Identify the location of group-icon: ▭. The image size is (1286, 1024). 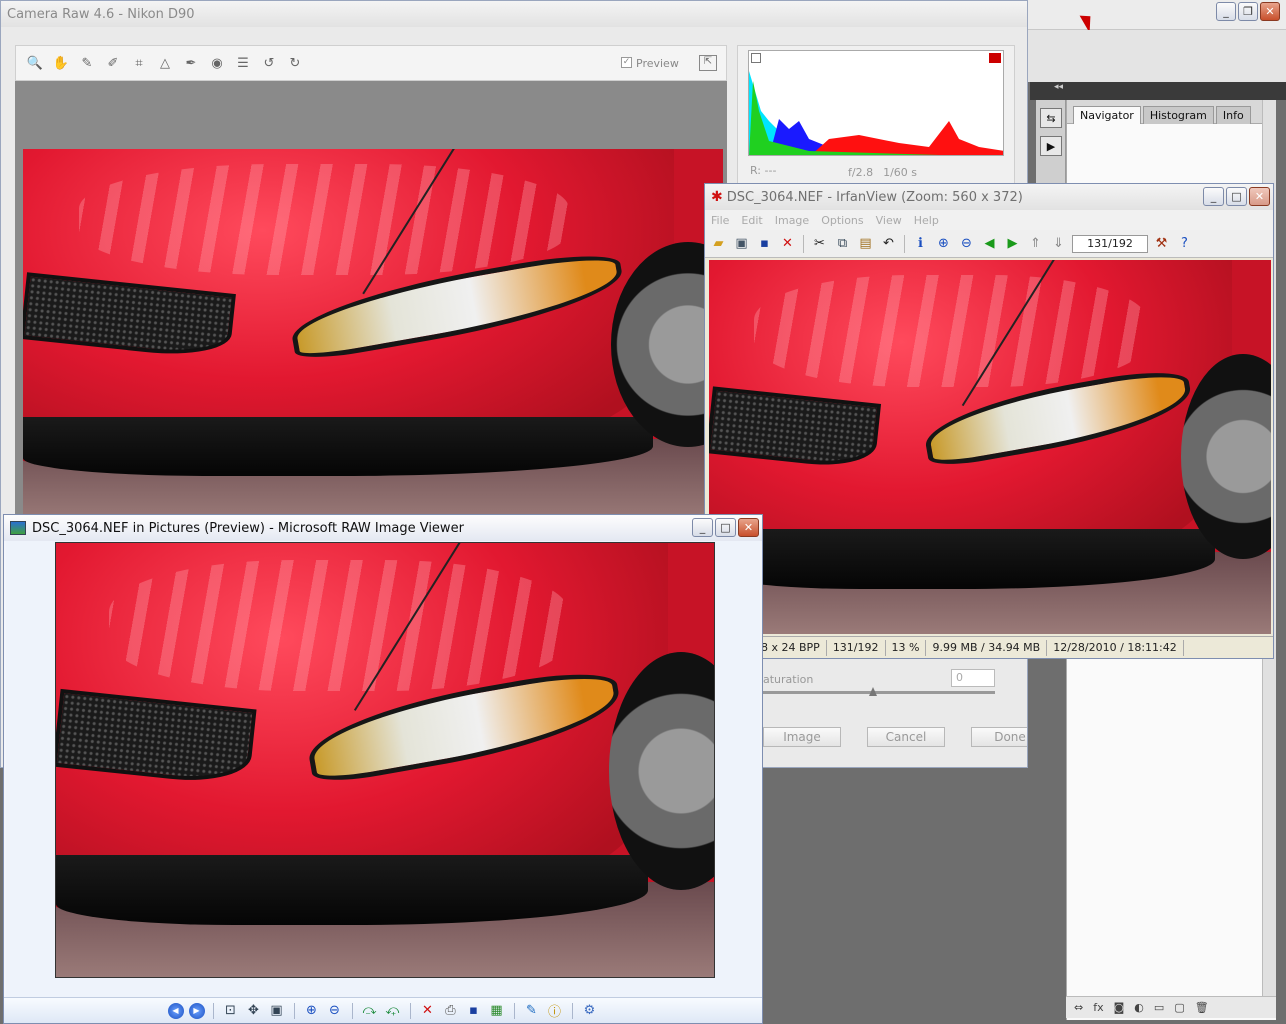
(1159, 1009).